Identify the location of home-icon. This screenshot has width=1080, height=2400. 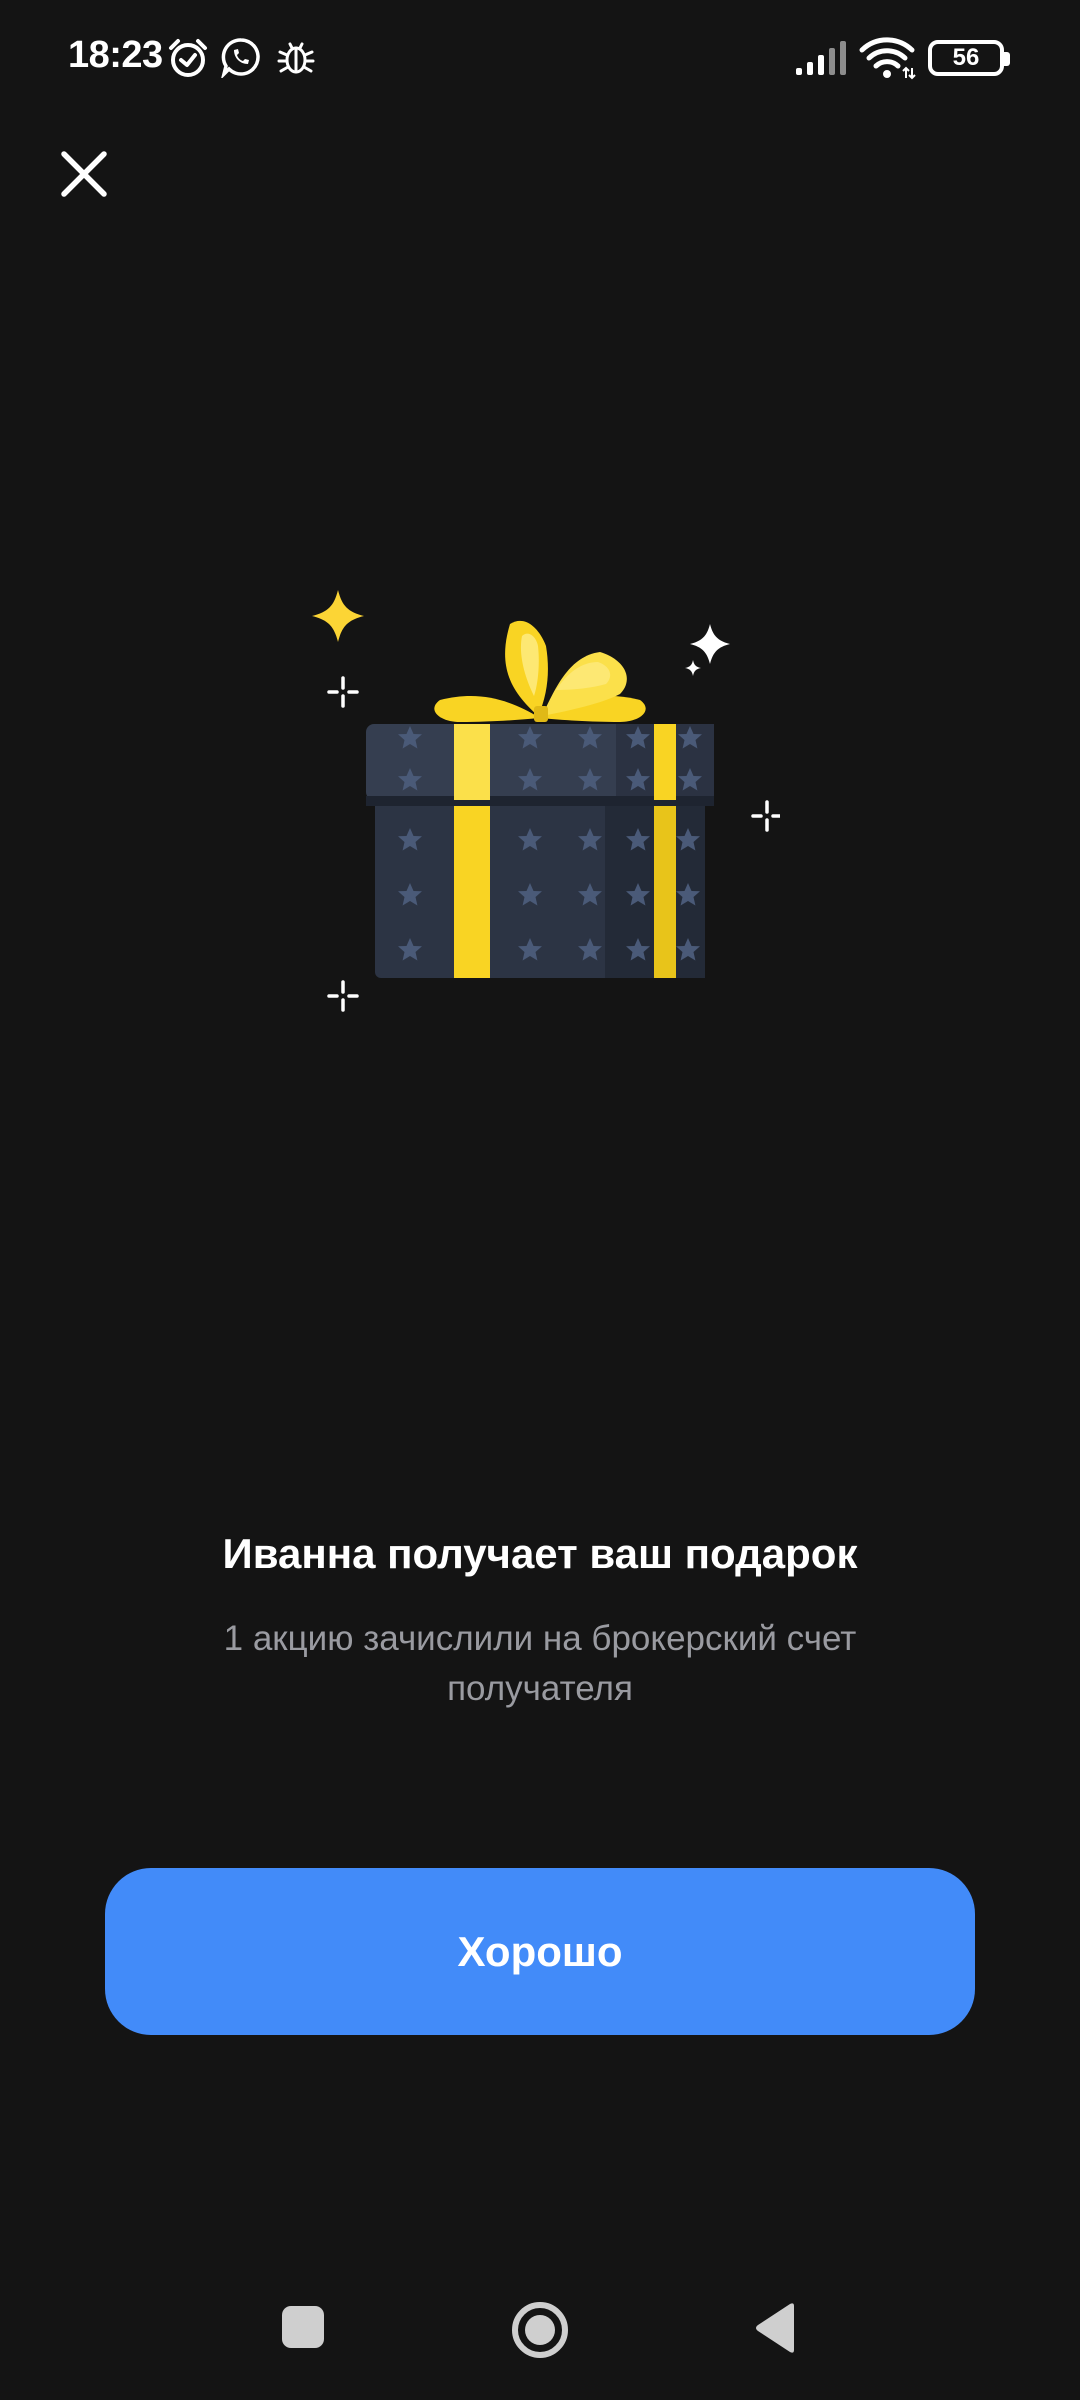
(540, 2330).